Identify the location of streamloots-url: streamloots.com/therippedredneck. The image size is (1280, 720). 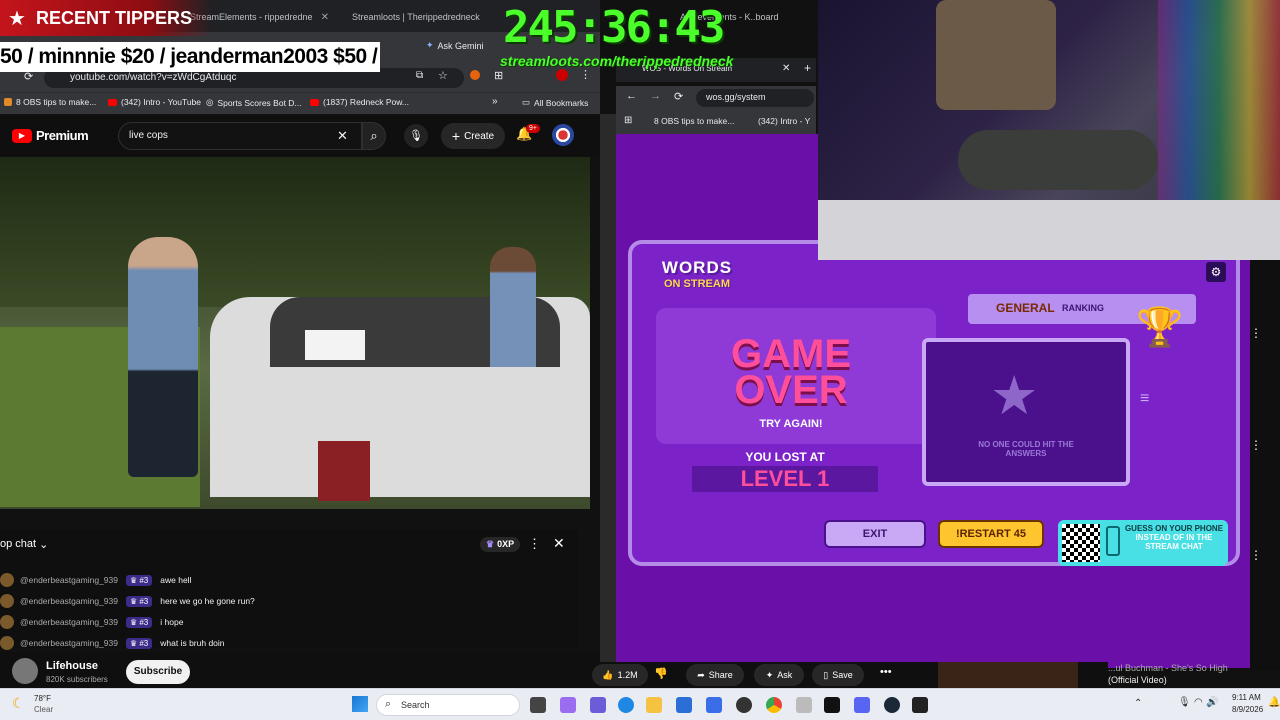
(617, 61).